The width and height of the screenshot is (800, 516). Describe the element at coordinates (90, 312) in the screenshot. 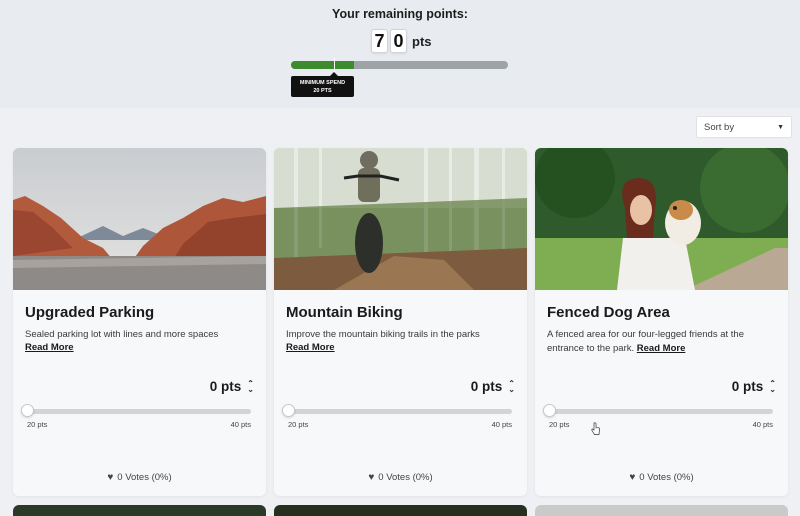

I see `project-title: Upgraded Parking` at that location.